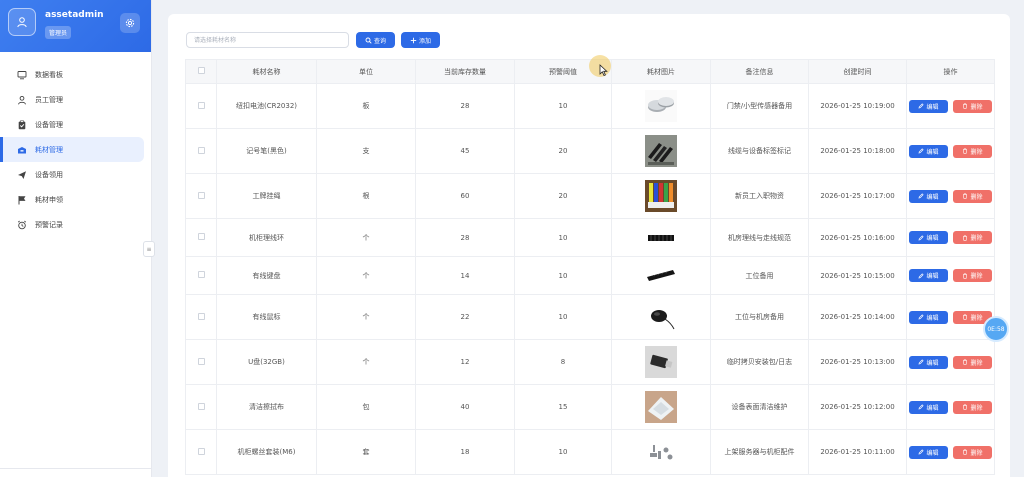 This screenshot has width=1024, height=477. What do you see at coordinates (366, 71) in the screenshot?
I see `header-unit: 单位` at bounding box center [366, 71].